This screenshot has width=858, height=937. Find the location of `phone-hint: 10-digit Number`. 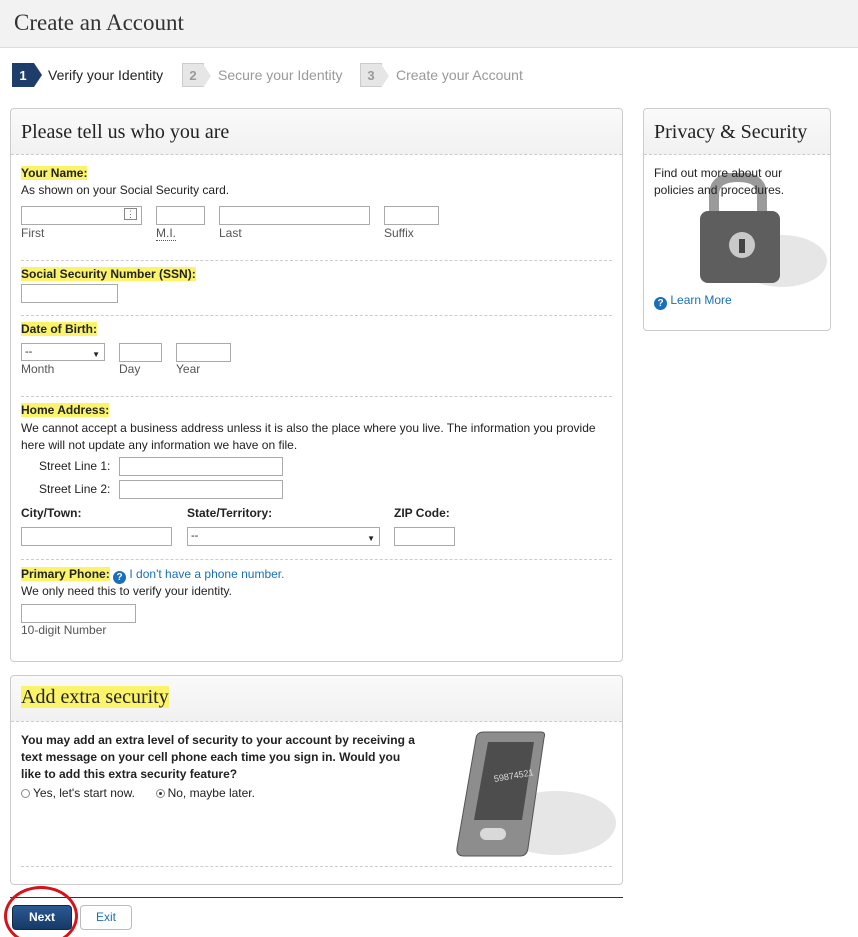

phone-hint: 10-digit Number is located at coordinates (64, 630).